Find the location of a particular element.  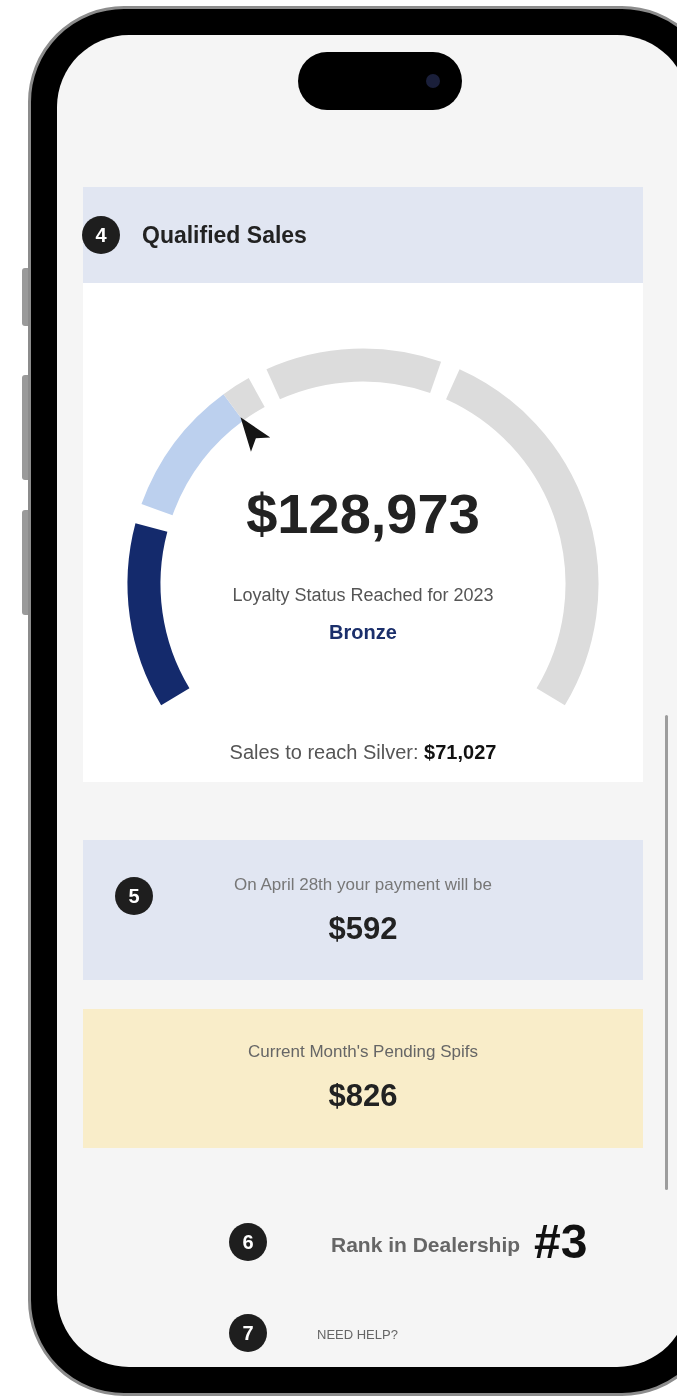

next-tier-sales-label: Sales to reach Silver: $71,027 is located at coordinates (363, 752).